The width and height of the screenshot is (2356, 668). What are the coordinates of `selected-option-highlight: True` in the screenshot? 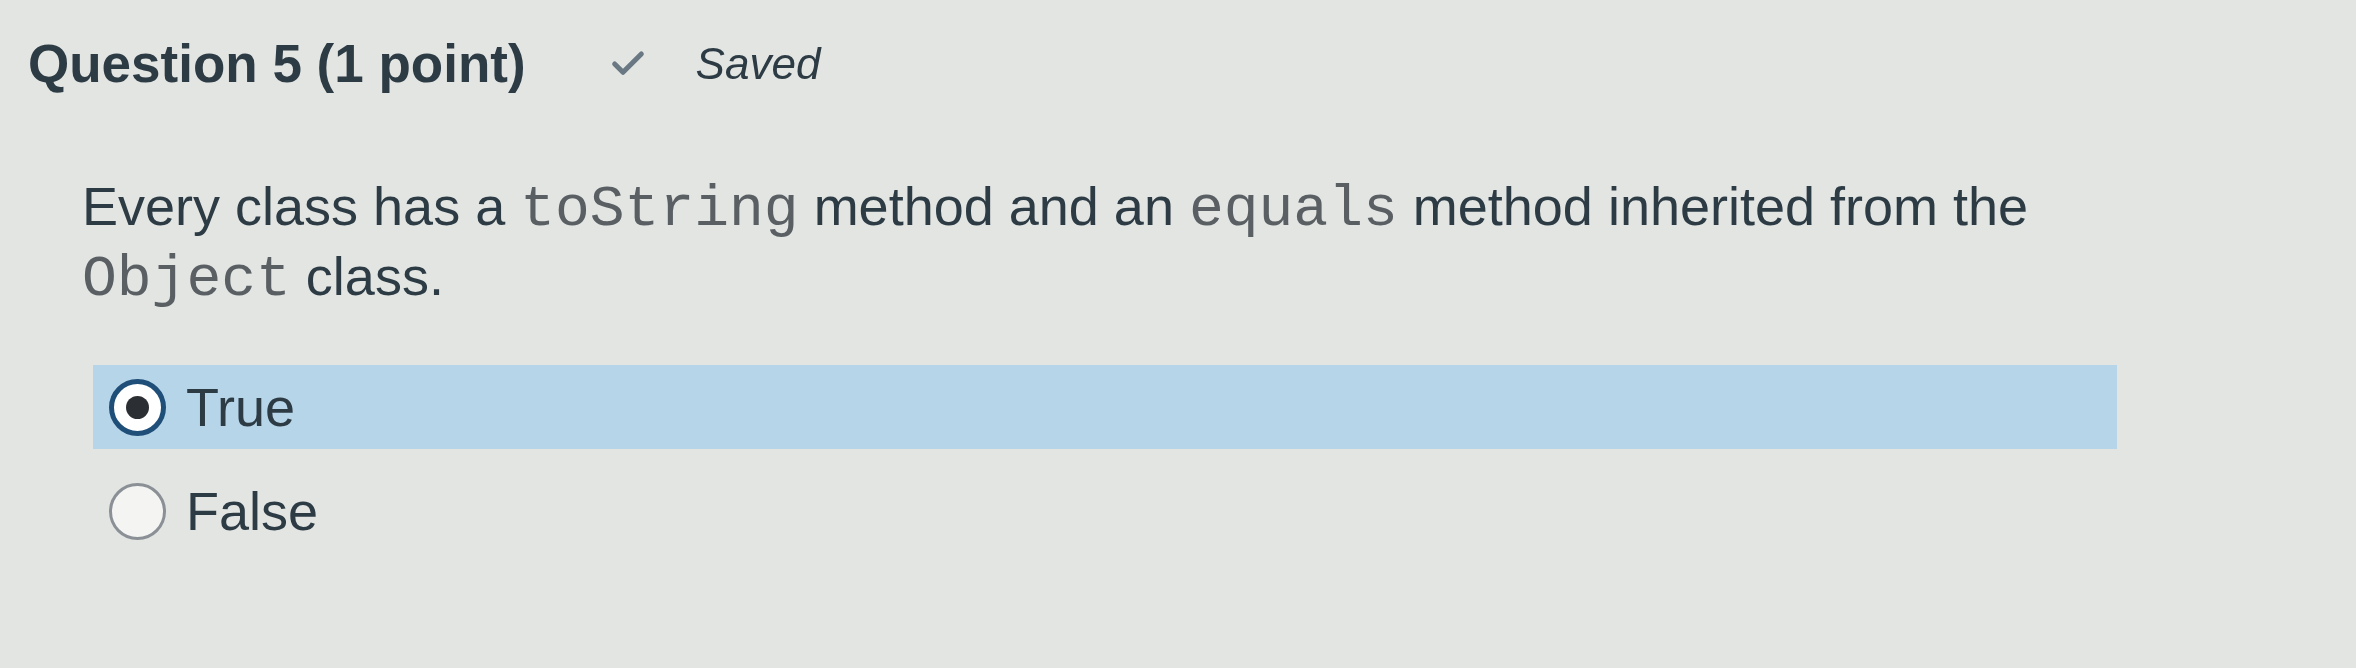 It's located at (1105, 407).